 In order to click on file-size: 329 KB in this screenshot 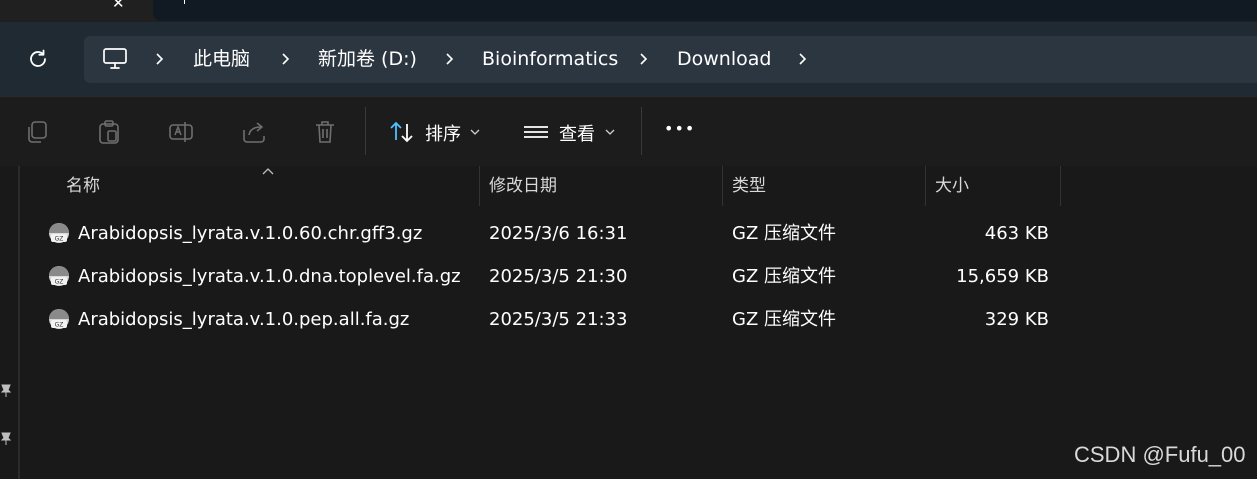, I will do `click(1016, 319)`.